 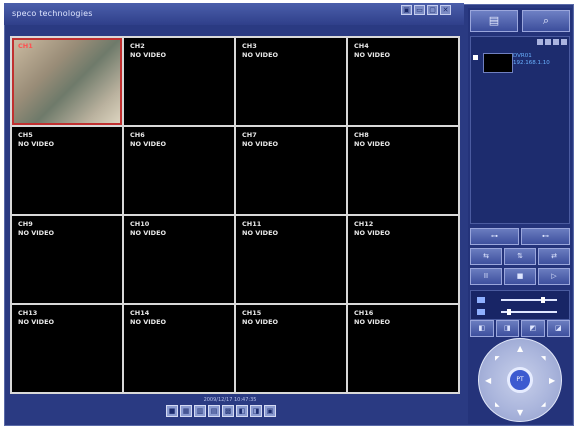 I want to click on device-address: 192.168.1.10, so click(x=531, y=63).